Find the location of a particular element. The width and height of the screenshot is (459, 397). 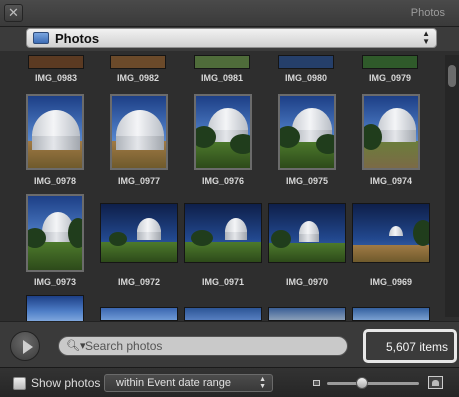

source-bar: Photos ▲ ▼ is located at coordinates (229, 39).